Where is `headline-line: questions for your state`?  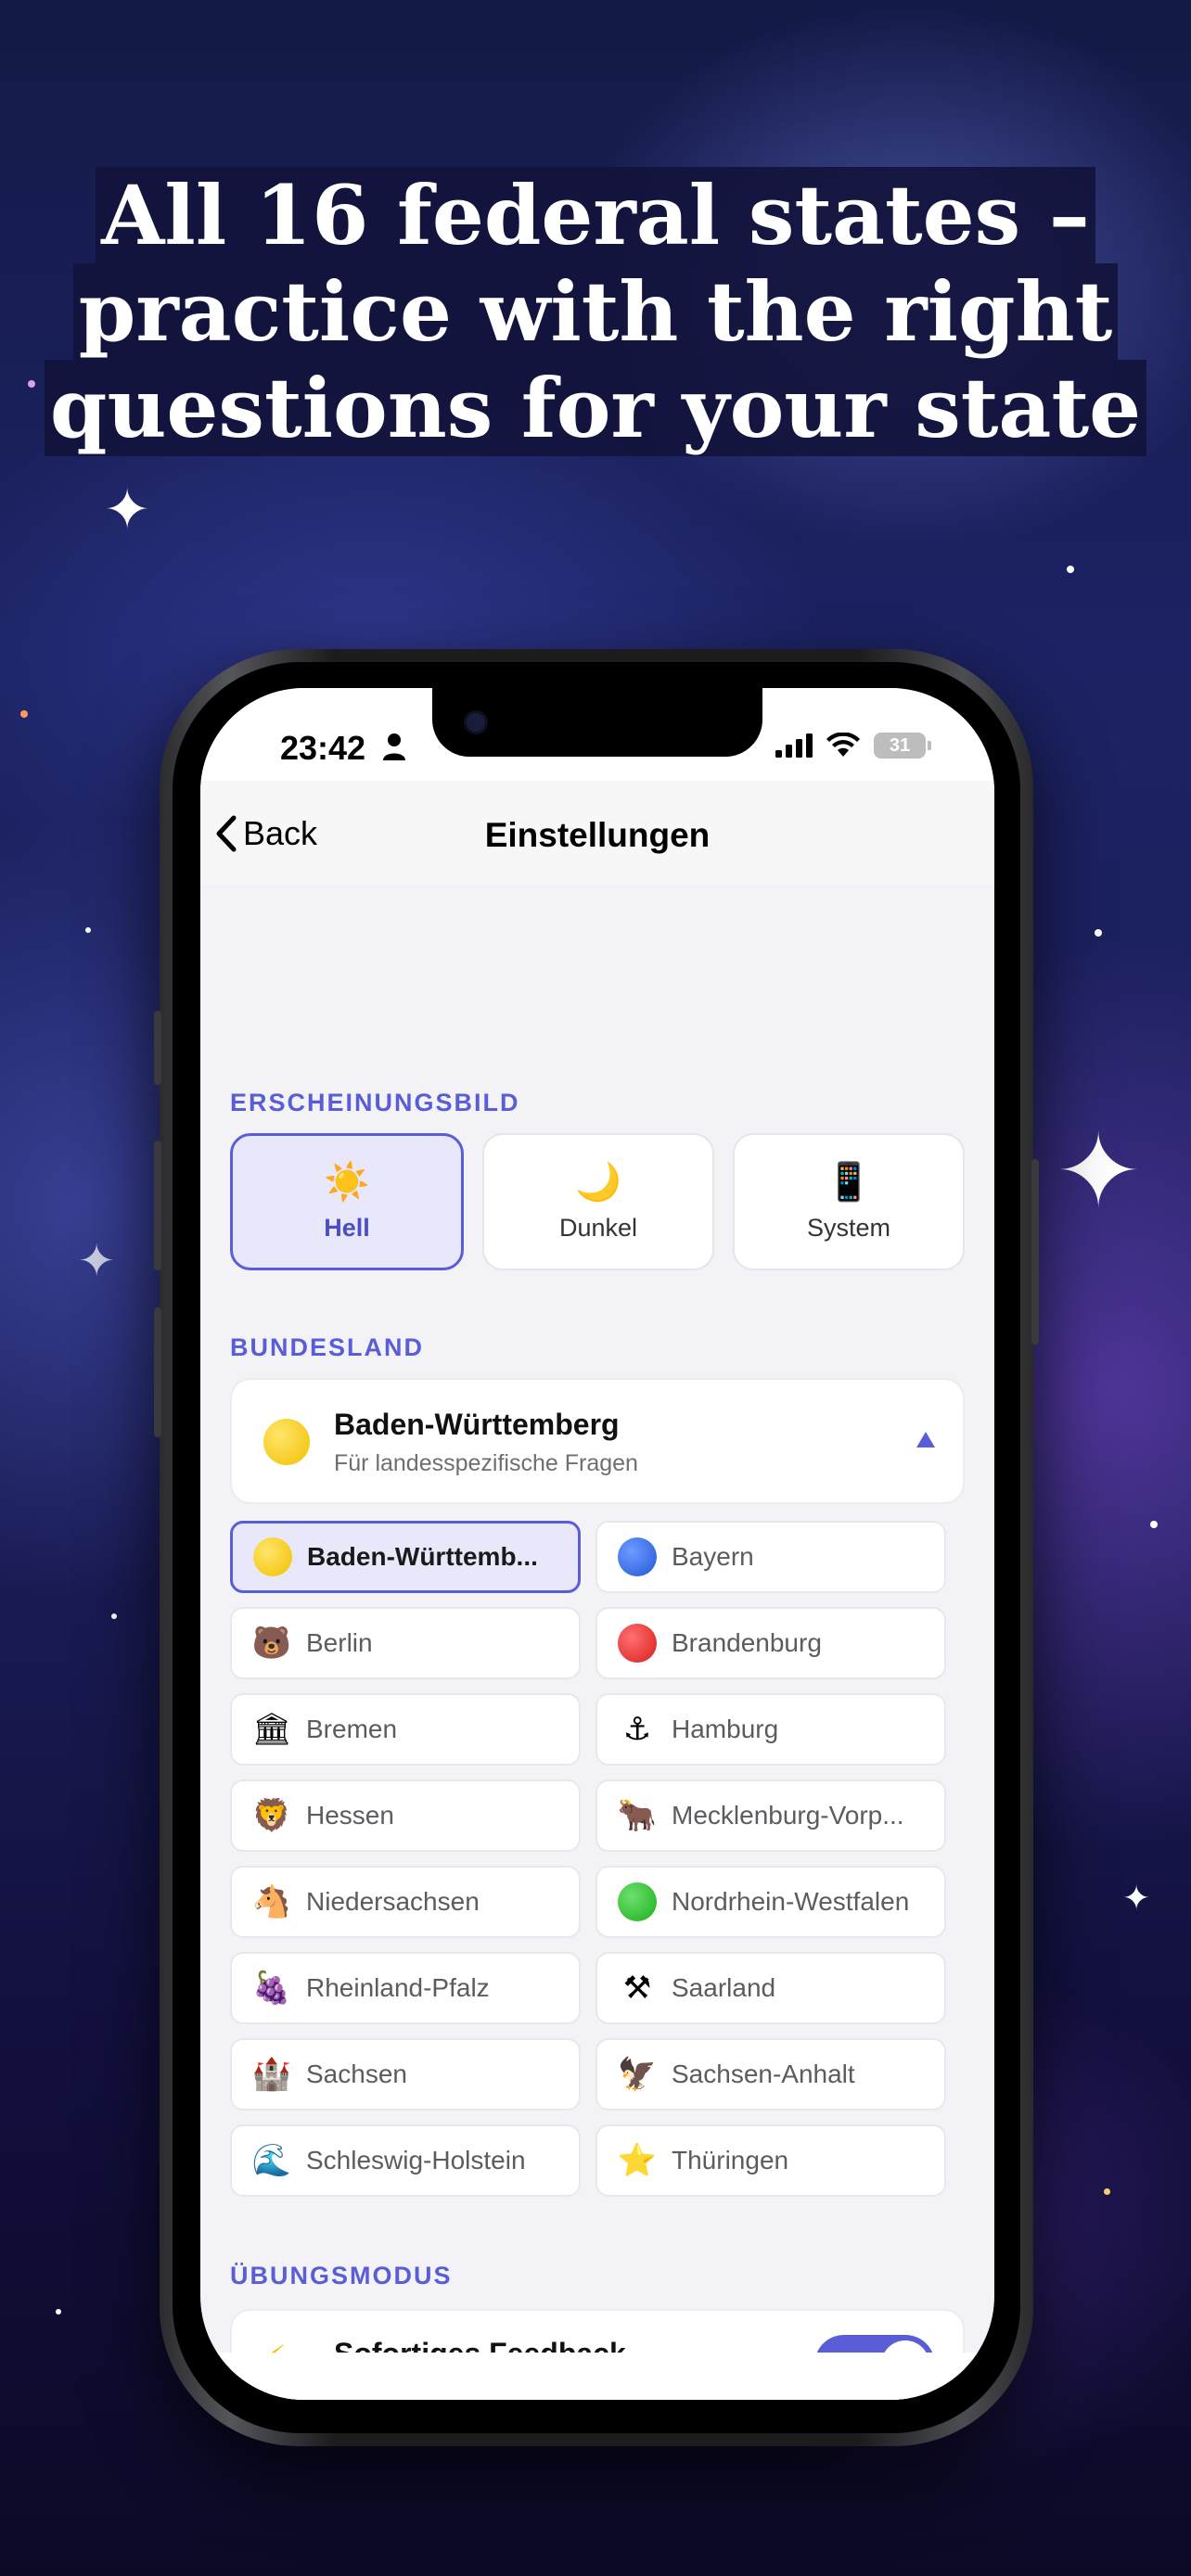 headline-line: questions for your state is located at coordinates (595, 408).